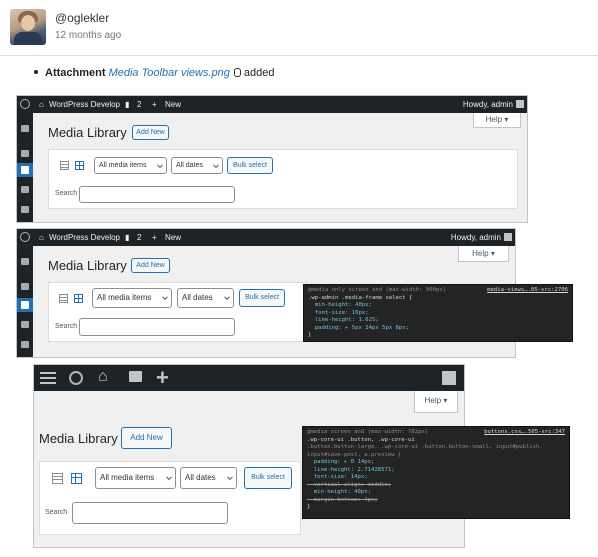 The image size is (598, 557). What do you see at coordinates (75, 73) in the screenshot?
I see `attachment-label: Attachment` at bounding box center [75, 73].